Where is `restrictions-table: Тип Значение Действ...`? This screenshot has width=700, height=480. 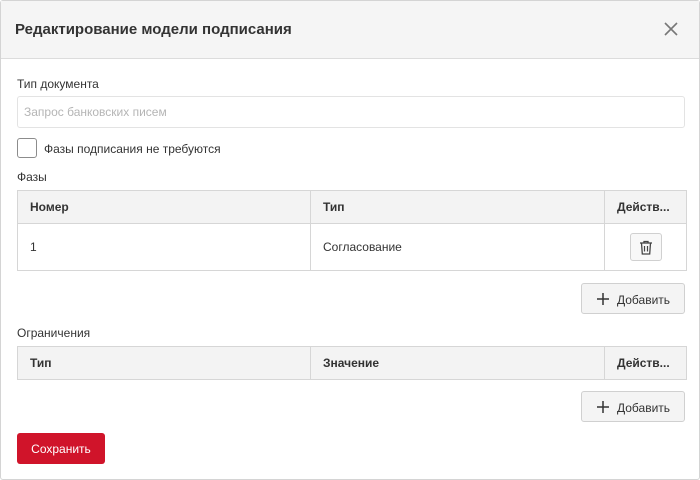 restrictions-table: Тип Значение Действ... is located at coordinates (352, 363).